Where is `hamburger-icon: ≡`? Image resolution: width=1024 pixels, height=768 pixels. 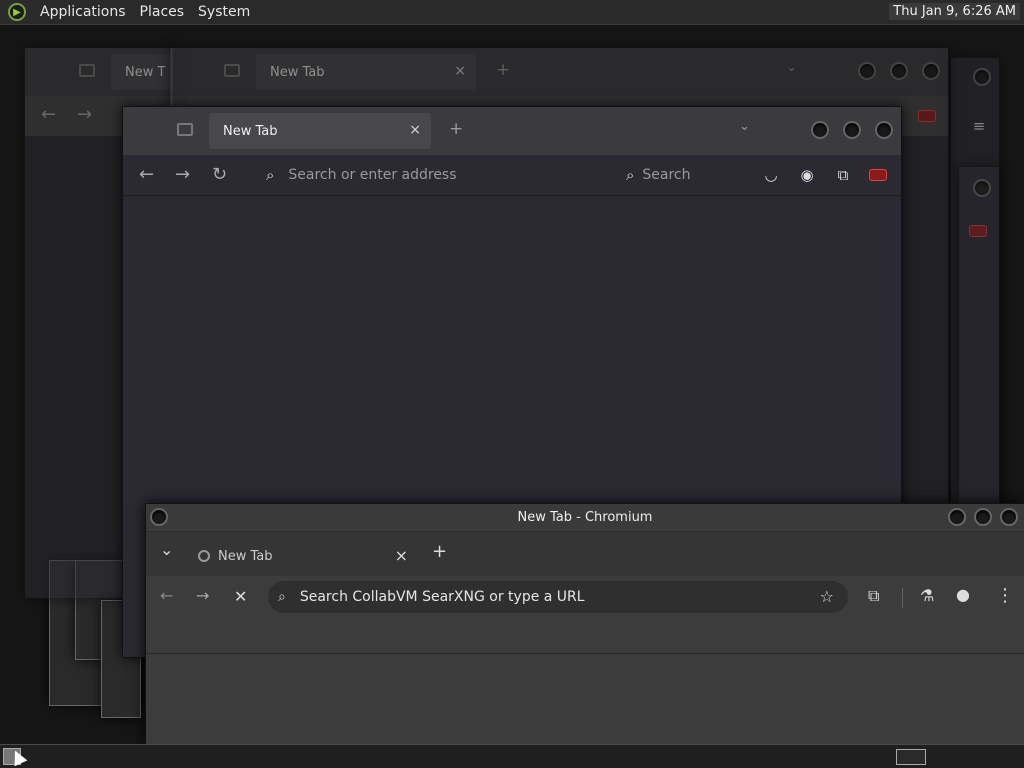 hamburger-icon: ≡ is located at coordinates (979, 126).